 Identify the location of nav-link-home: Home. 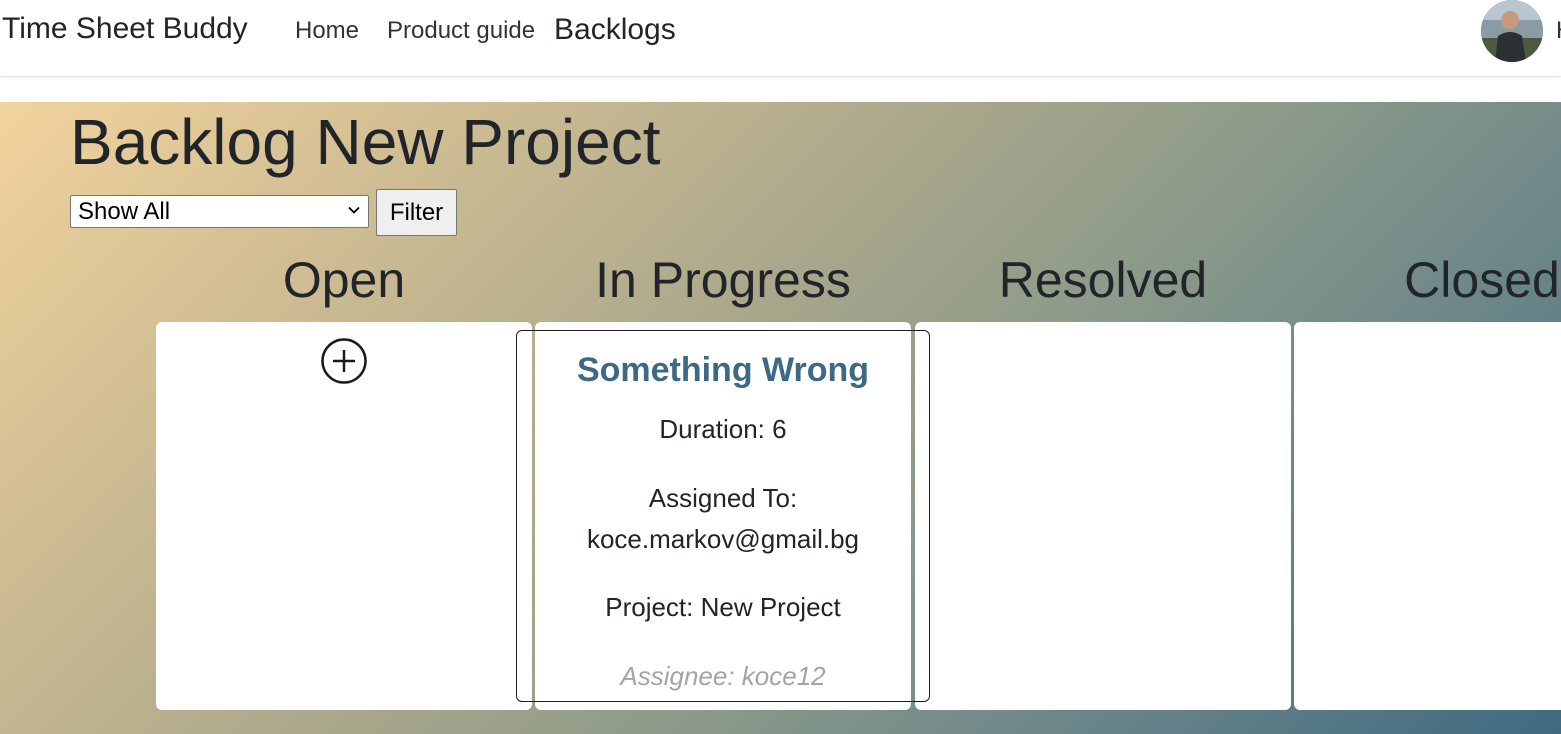
(327, 31).